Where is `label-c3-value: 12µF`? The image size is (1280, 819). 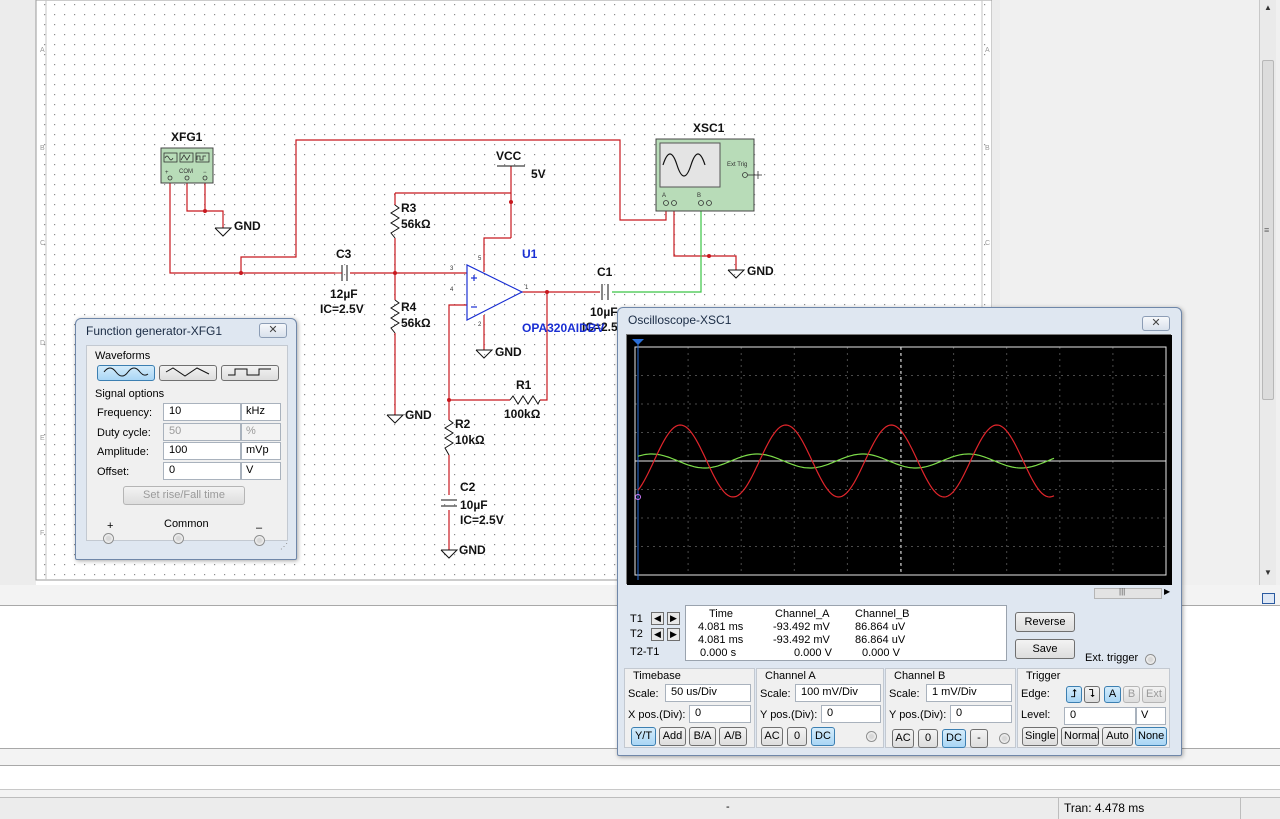 label-c3-value: 12µF is located at coordinates (344, 294).